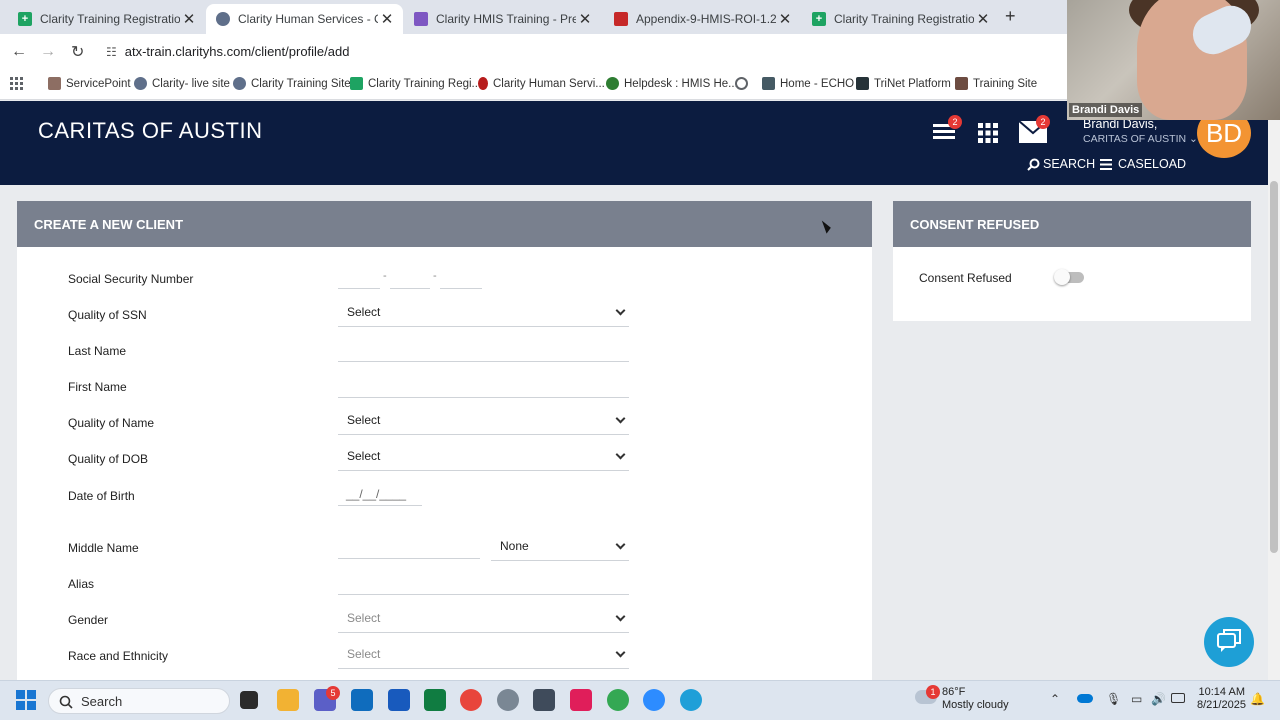  I want to click on sheets-icon, so click(356, 83).